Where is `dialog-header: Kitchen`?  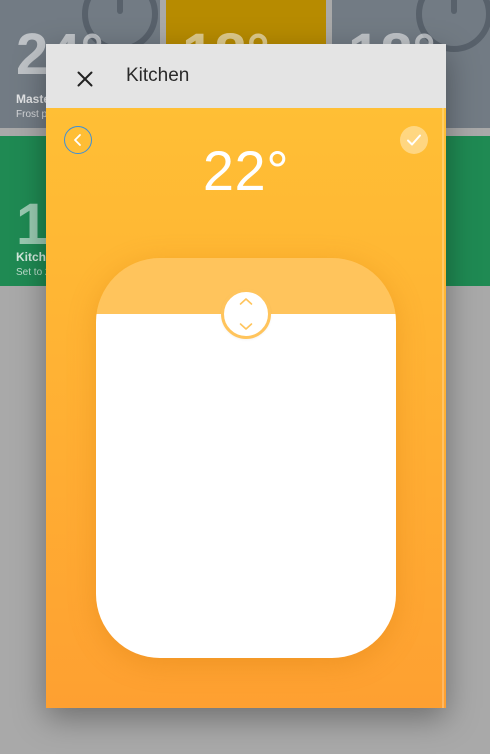 dialog-header: Kitchen is located at coordinates (246, 76).